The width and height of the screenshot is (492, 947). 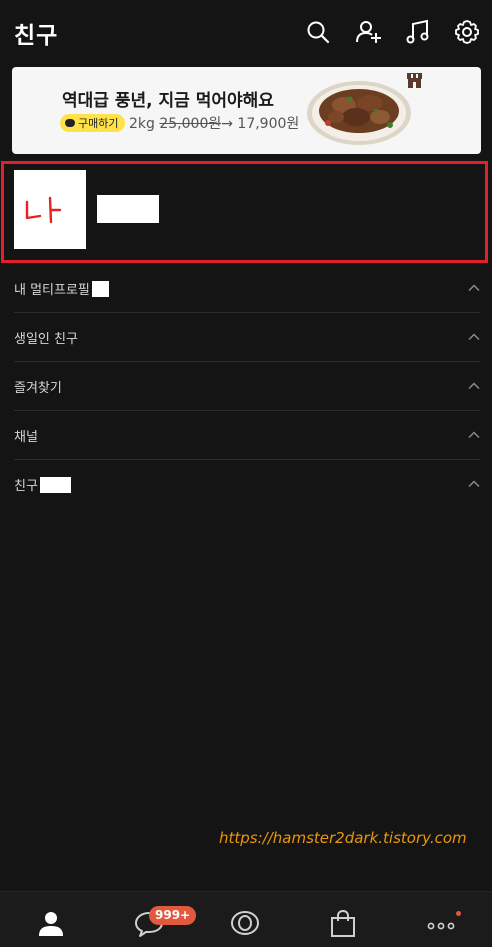 I want to click on section-label: 내 멀티프로필, so click(x=52, y=290).